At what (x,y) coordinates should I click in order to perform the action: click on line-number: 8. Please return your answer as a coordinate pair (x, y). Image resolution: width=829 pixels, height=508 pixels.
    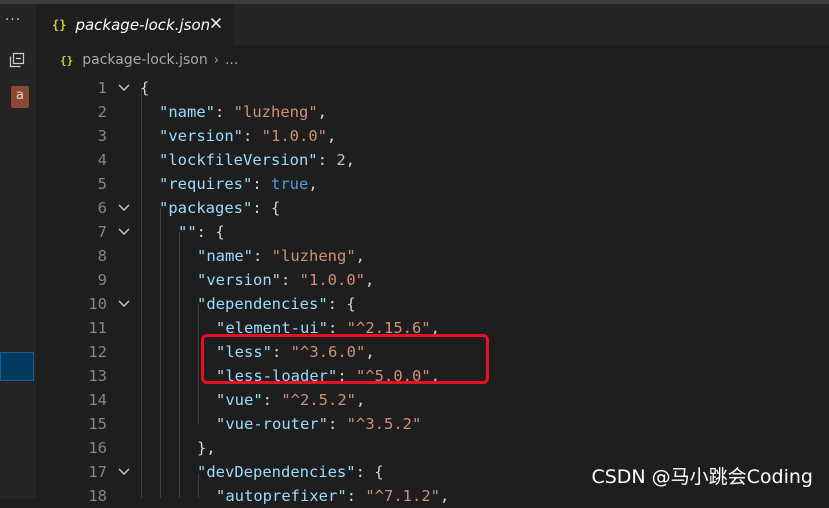
    Looking at the image, I should click on (102, 256).